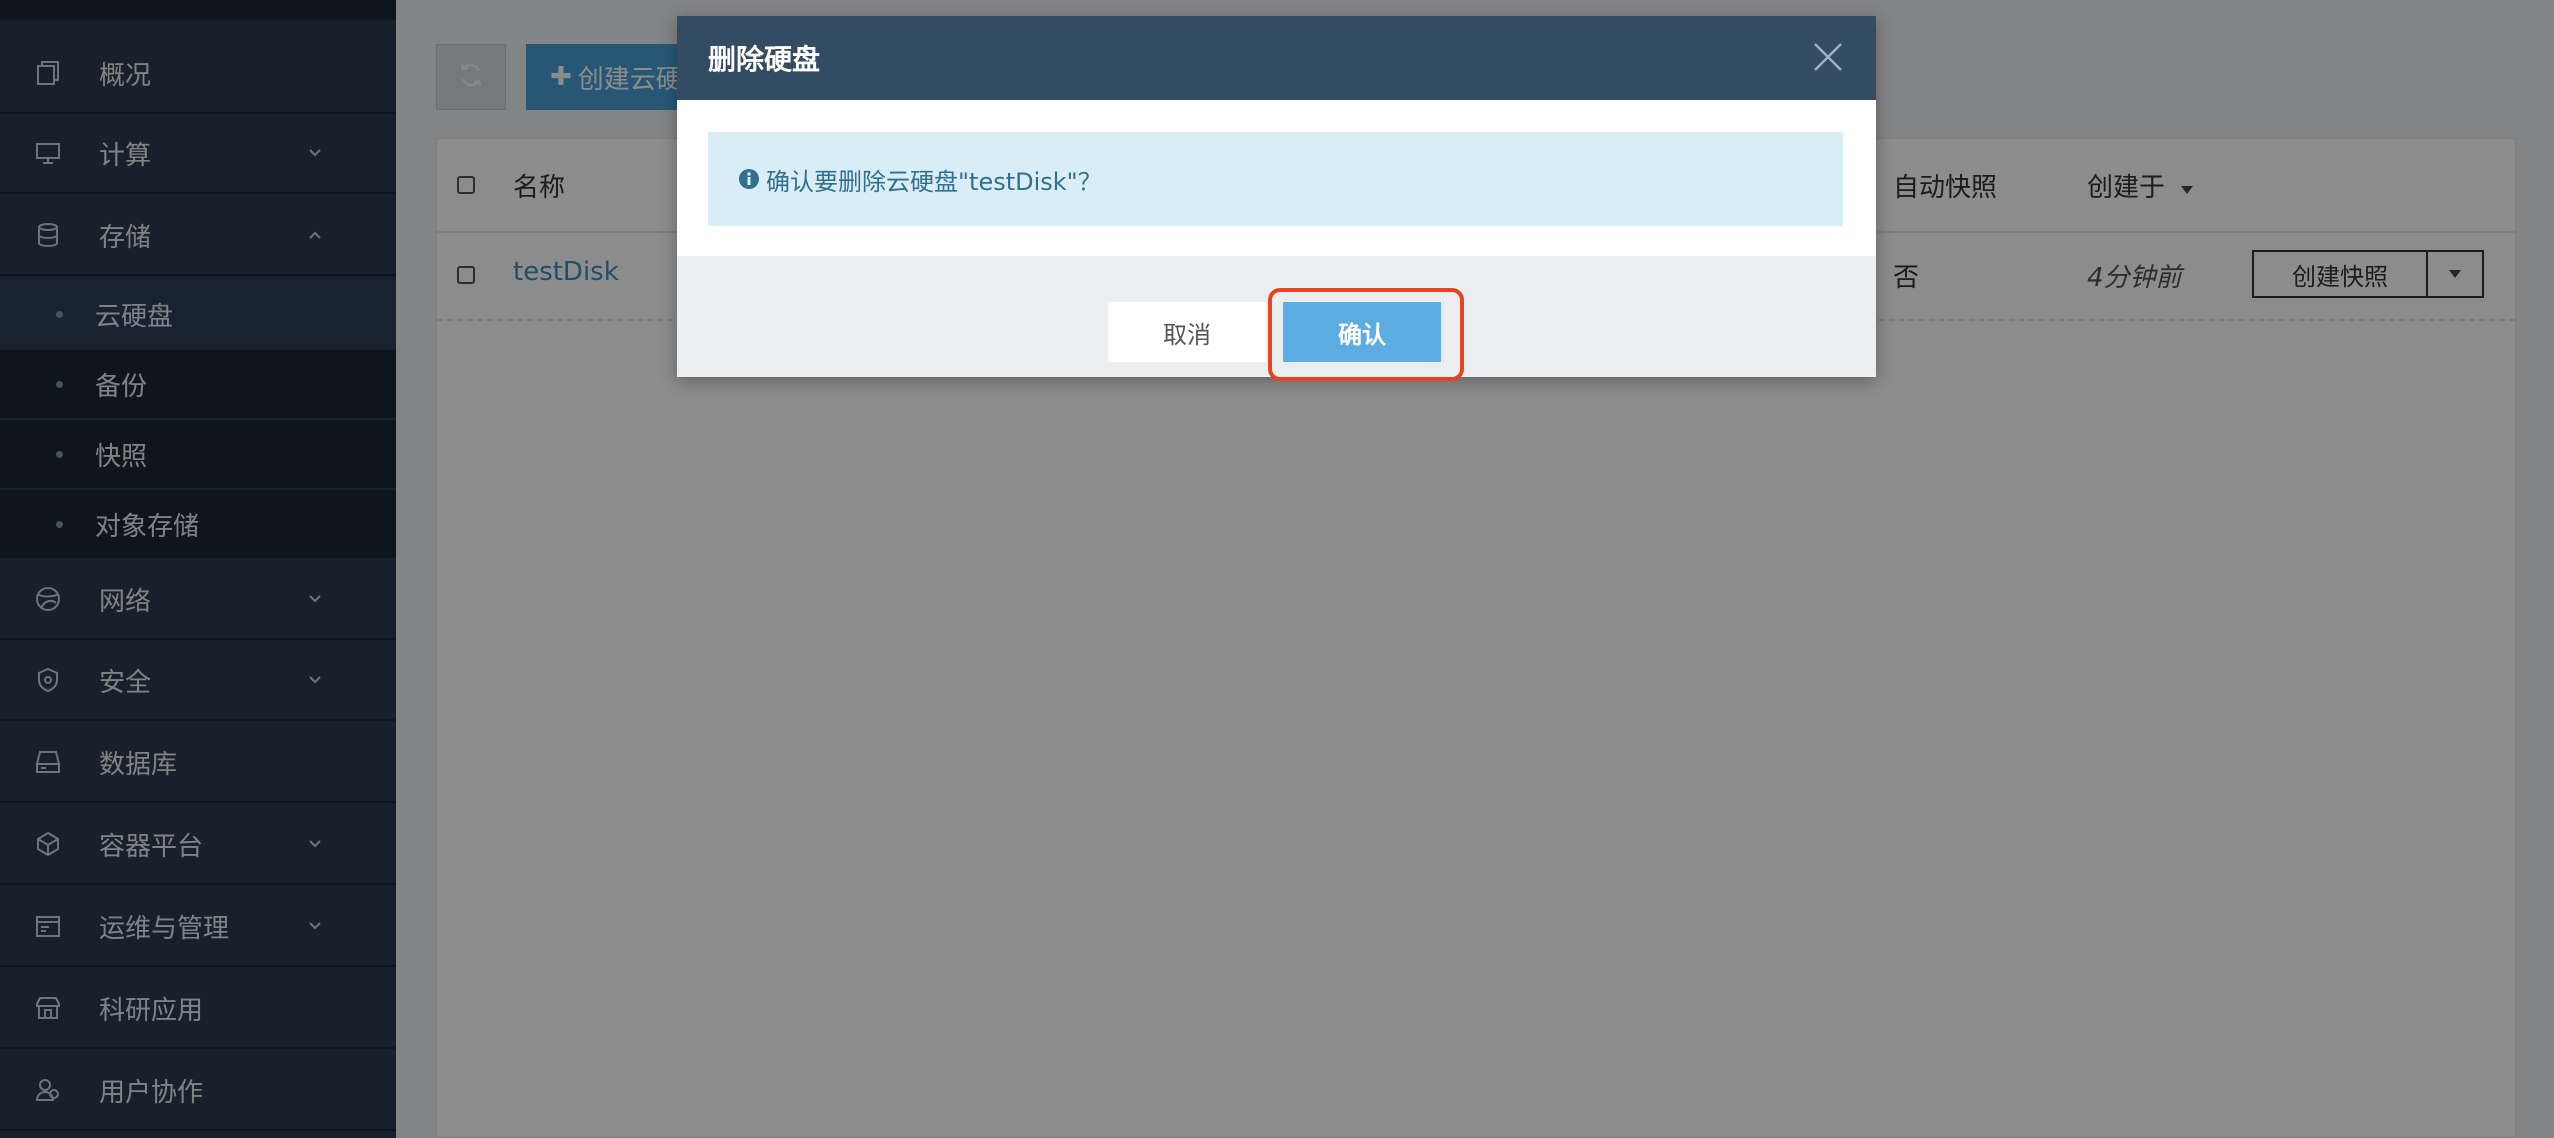 This screenshot has width=2554, height=1138. What do you see at coordinates (1366, 334) in the screenshot?
I see `confirm-highlight-box` at bounding box center [1366, 334].